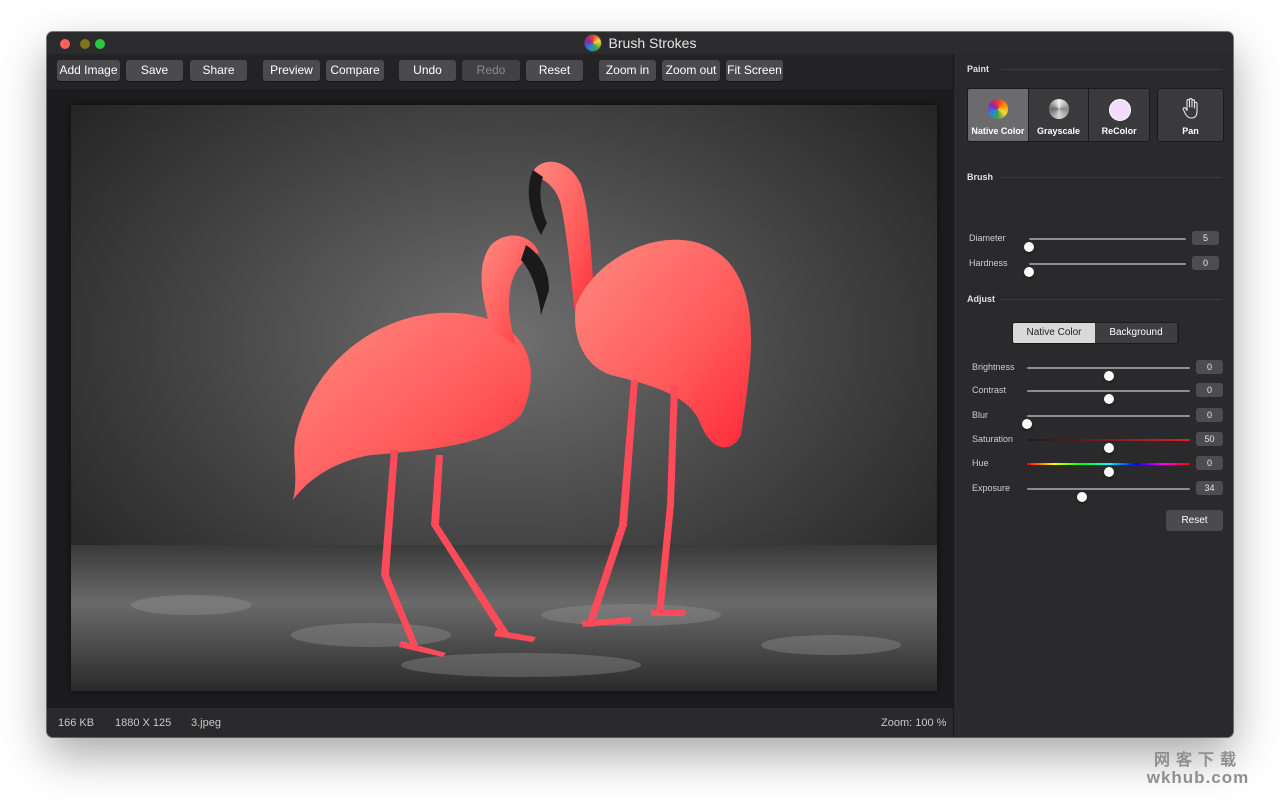  I want to click on exposure-slider-row: Exposure 34, so click(1093, 491).